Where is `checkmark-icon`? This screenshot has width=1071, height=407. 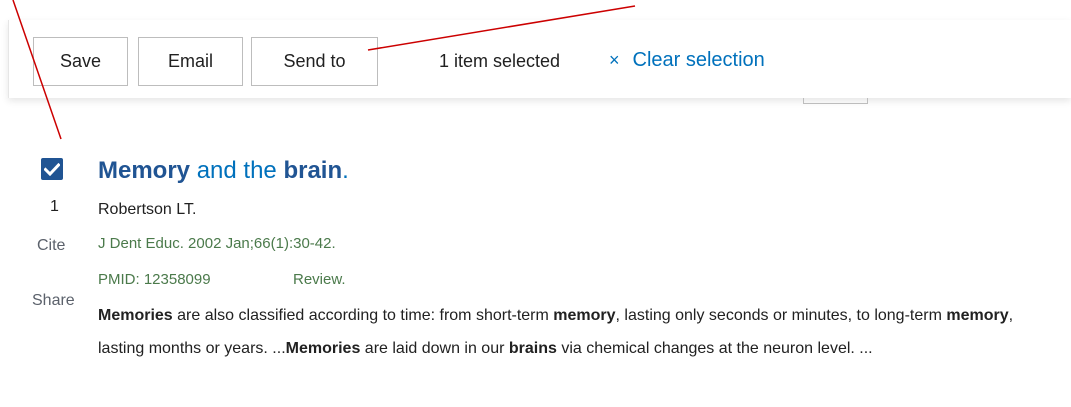 checkmark-icon is located at coordinates (52, 169).